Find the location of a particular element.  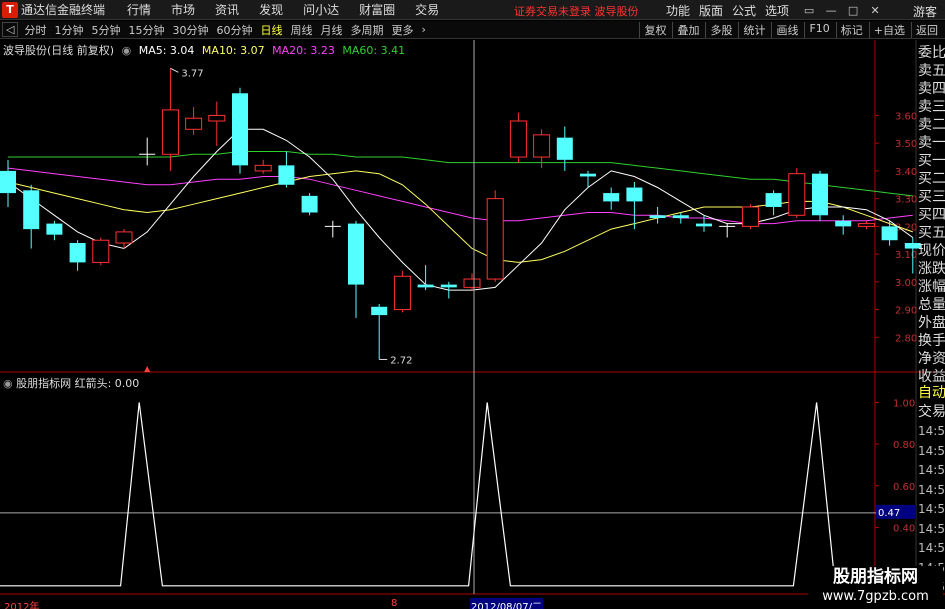

ma60-label: MA60: 3.41 is located at coordinates (374, 50).